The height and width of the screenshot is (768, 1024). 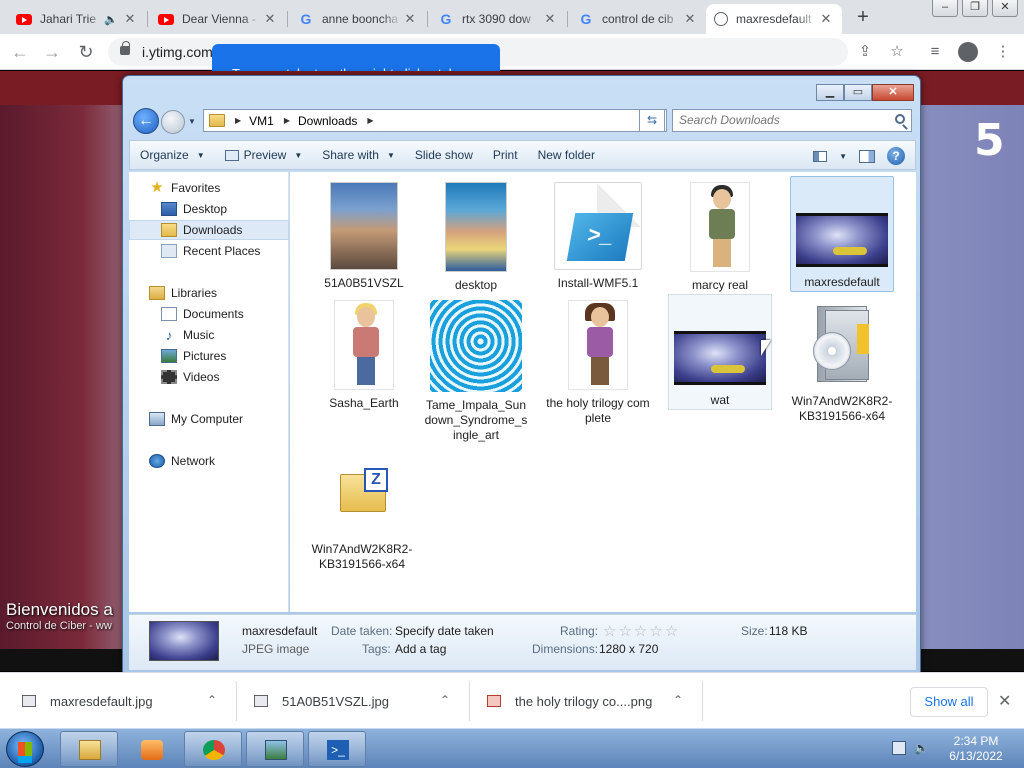 What do you see at coordinates (598, 361) in the screenshot?
I see `file-item: the holy trilogy complete` at bounding box center [598, 361].